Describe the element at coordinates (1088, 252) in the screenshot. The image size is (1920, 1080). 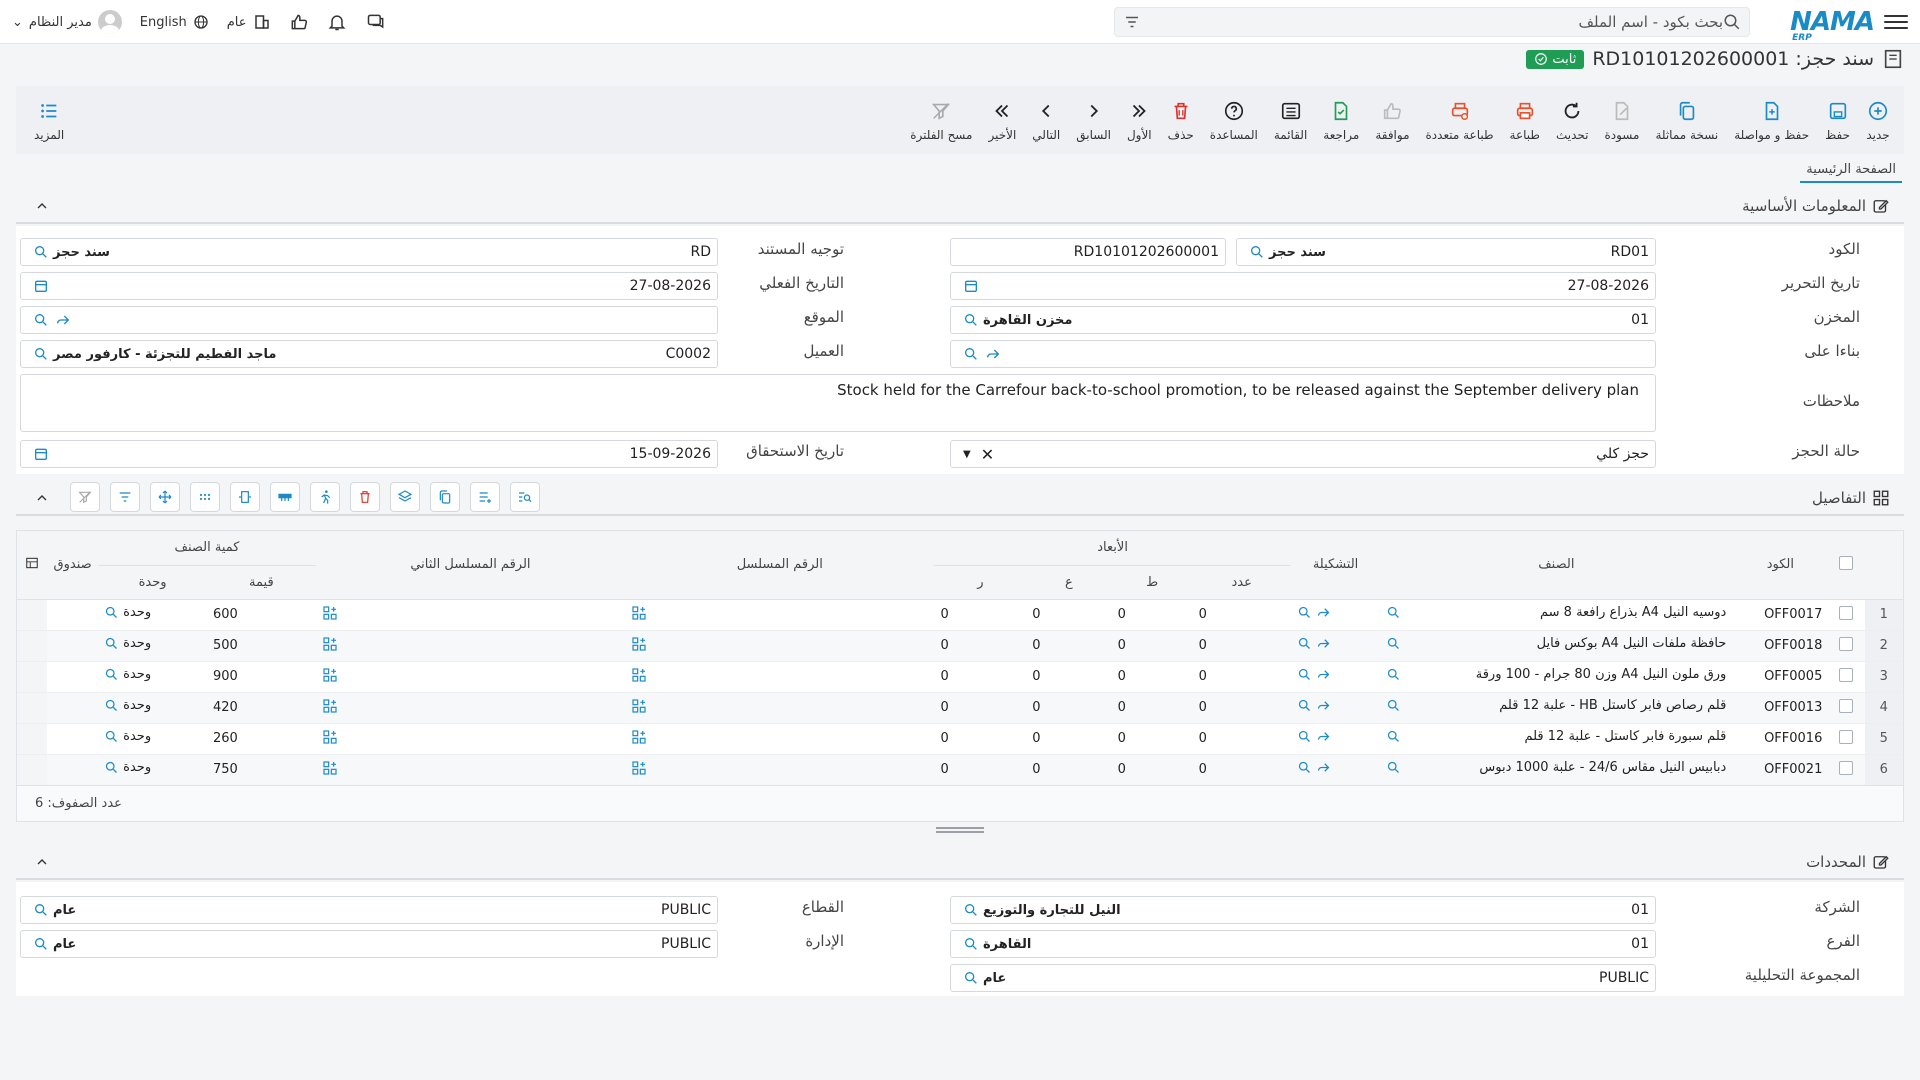
I see `doc-number-field: RD10101202600001` at that location.